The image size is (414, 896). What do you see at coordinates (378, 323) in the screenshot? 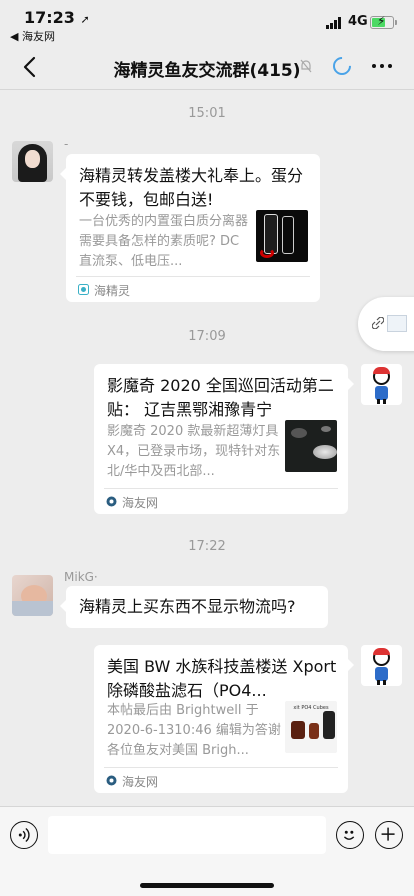
I see `link-icon` at bounding box center [378, 323].